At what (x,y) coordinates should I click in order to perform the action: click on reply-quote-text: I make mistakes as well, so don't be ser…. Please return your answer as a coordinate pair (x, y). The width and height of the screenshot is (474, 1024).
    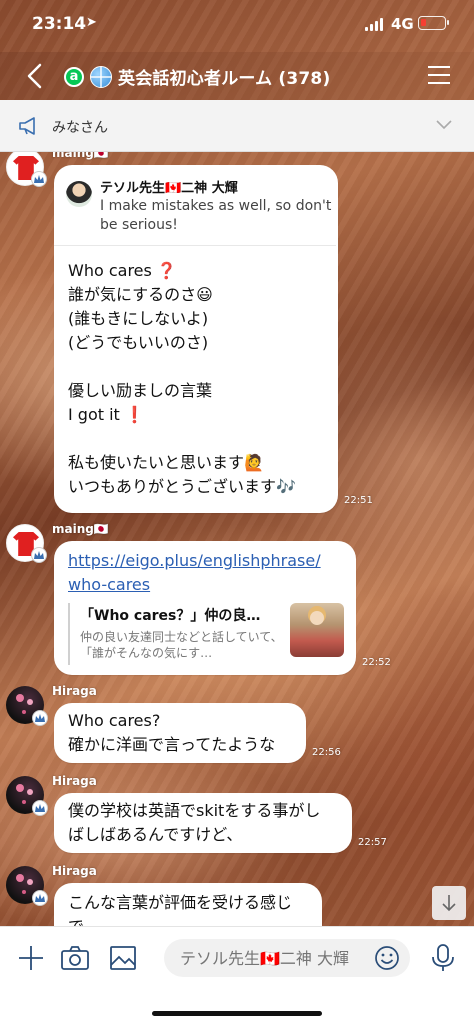
    Looking at the image, I should click on (216, 215).